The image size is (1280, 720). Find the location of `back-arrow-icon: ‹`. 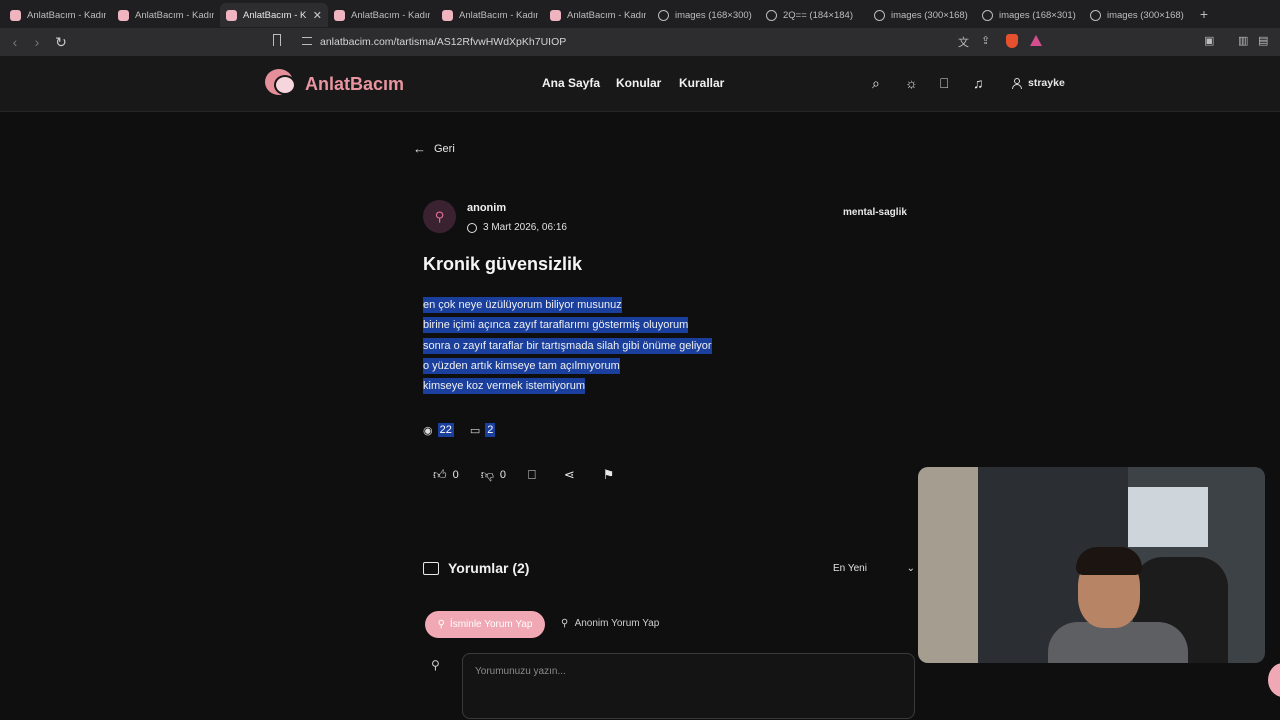

back-arrow-icon: ‹ is located at coordinates (15, 42).